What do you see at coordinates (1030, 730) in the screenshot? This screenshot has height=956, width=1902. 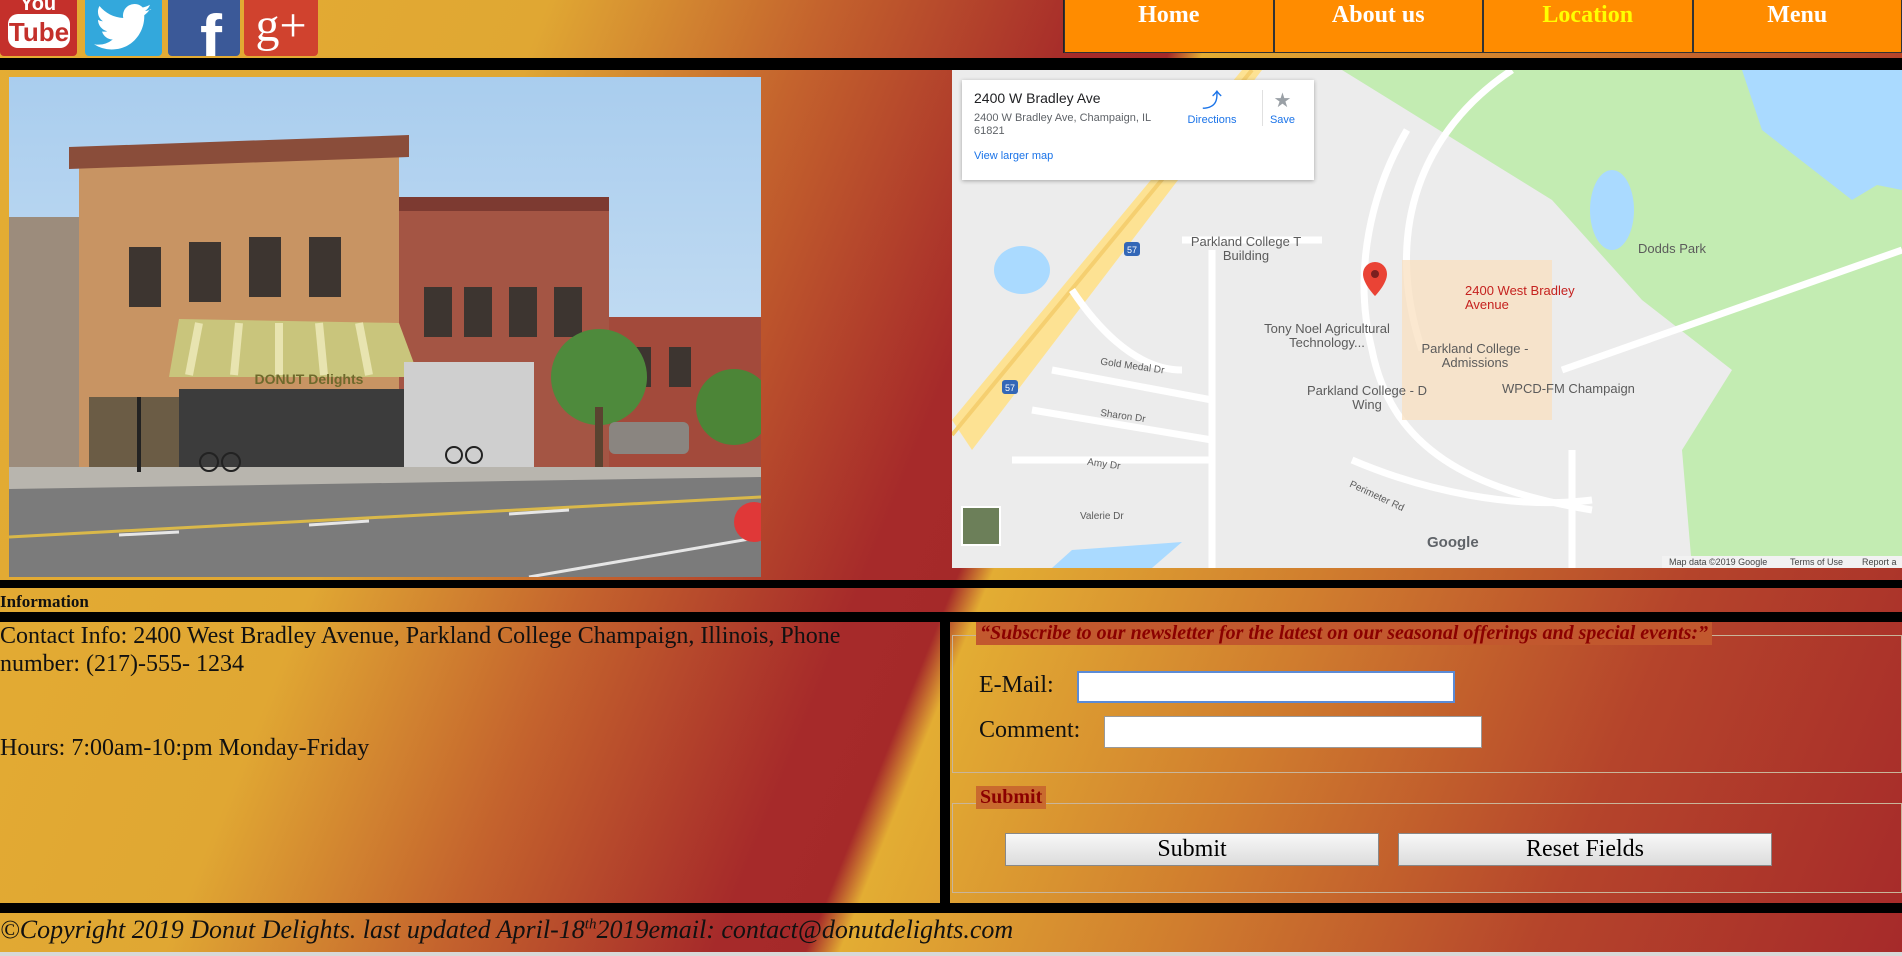 I see `comment-label: Comment:` at bounding box center [1030, 730].